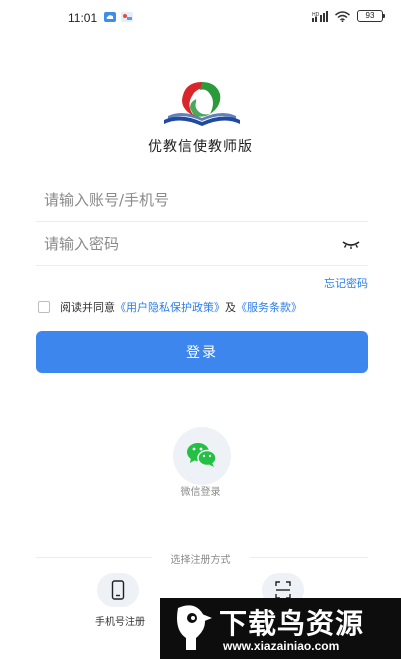 Image resolution: width=401 pixels, height=659 pixels. Describe the element at coordinates (269, 307) in the screenshot. I see `service-terms-link: 《服务条款》` at that location.